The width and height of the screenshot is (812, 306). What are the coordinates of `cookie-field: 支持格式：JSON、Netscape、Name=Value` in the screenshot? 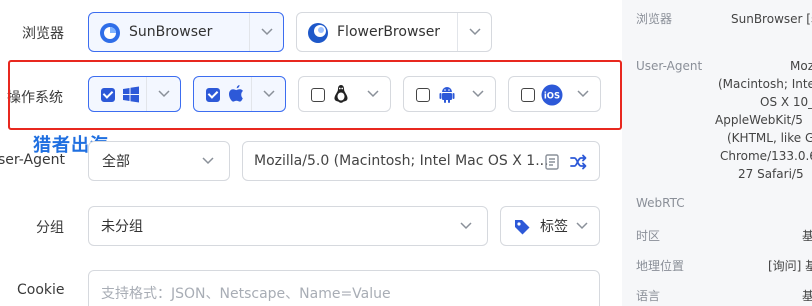 It's located at (344, 288).